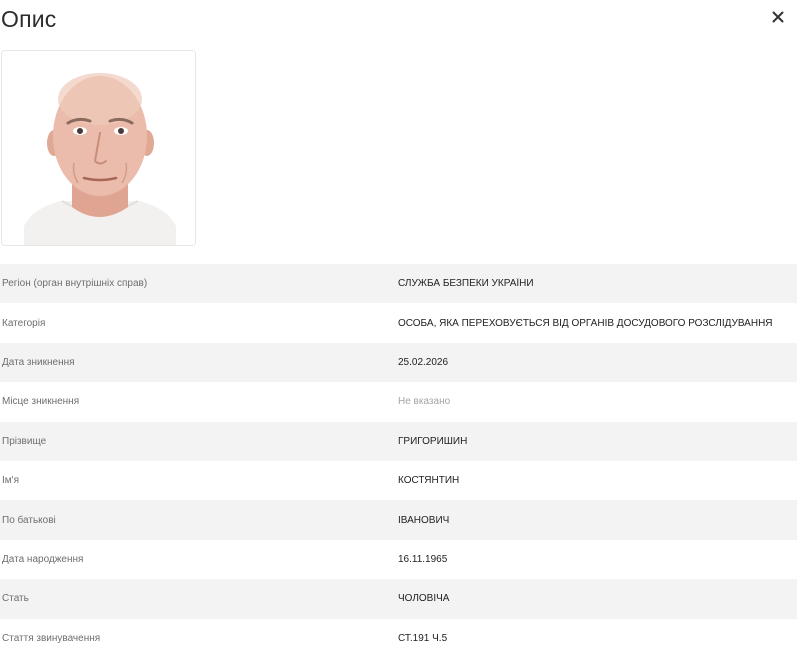 The height and width of the screenshot is (652, 797). I want to click on detail-label: Стать, so click(15, 599).